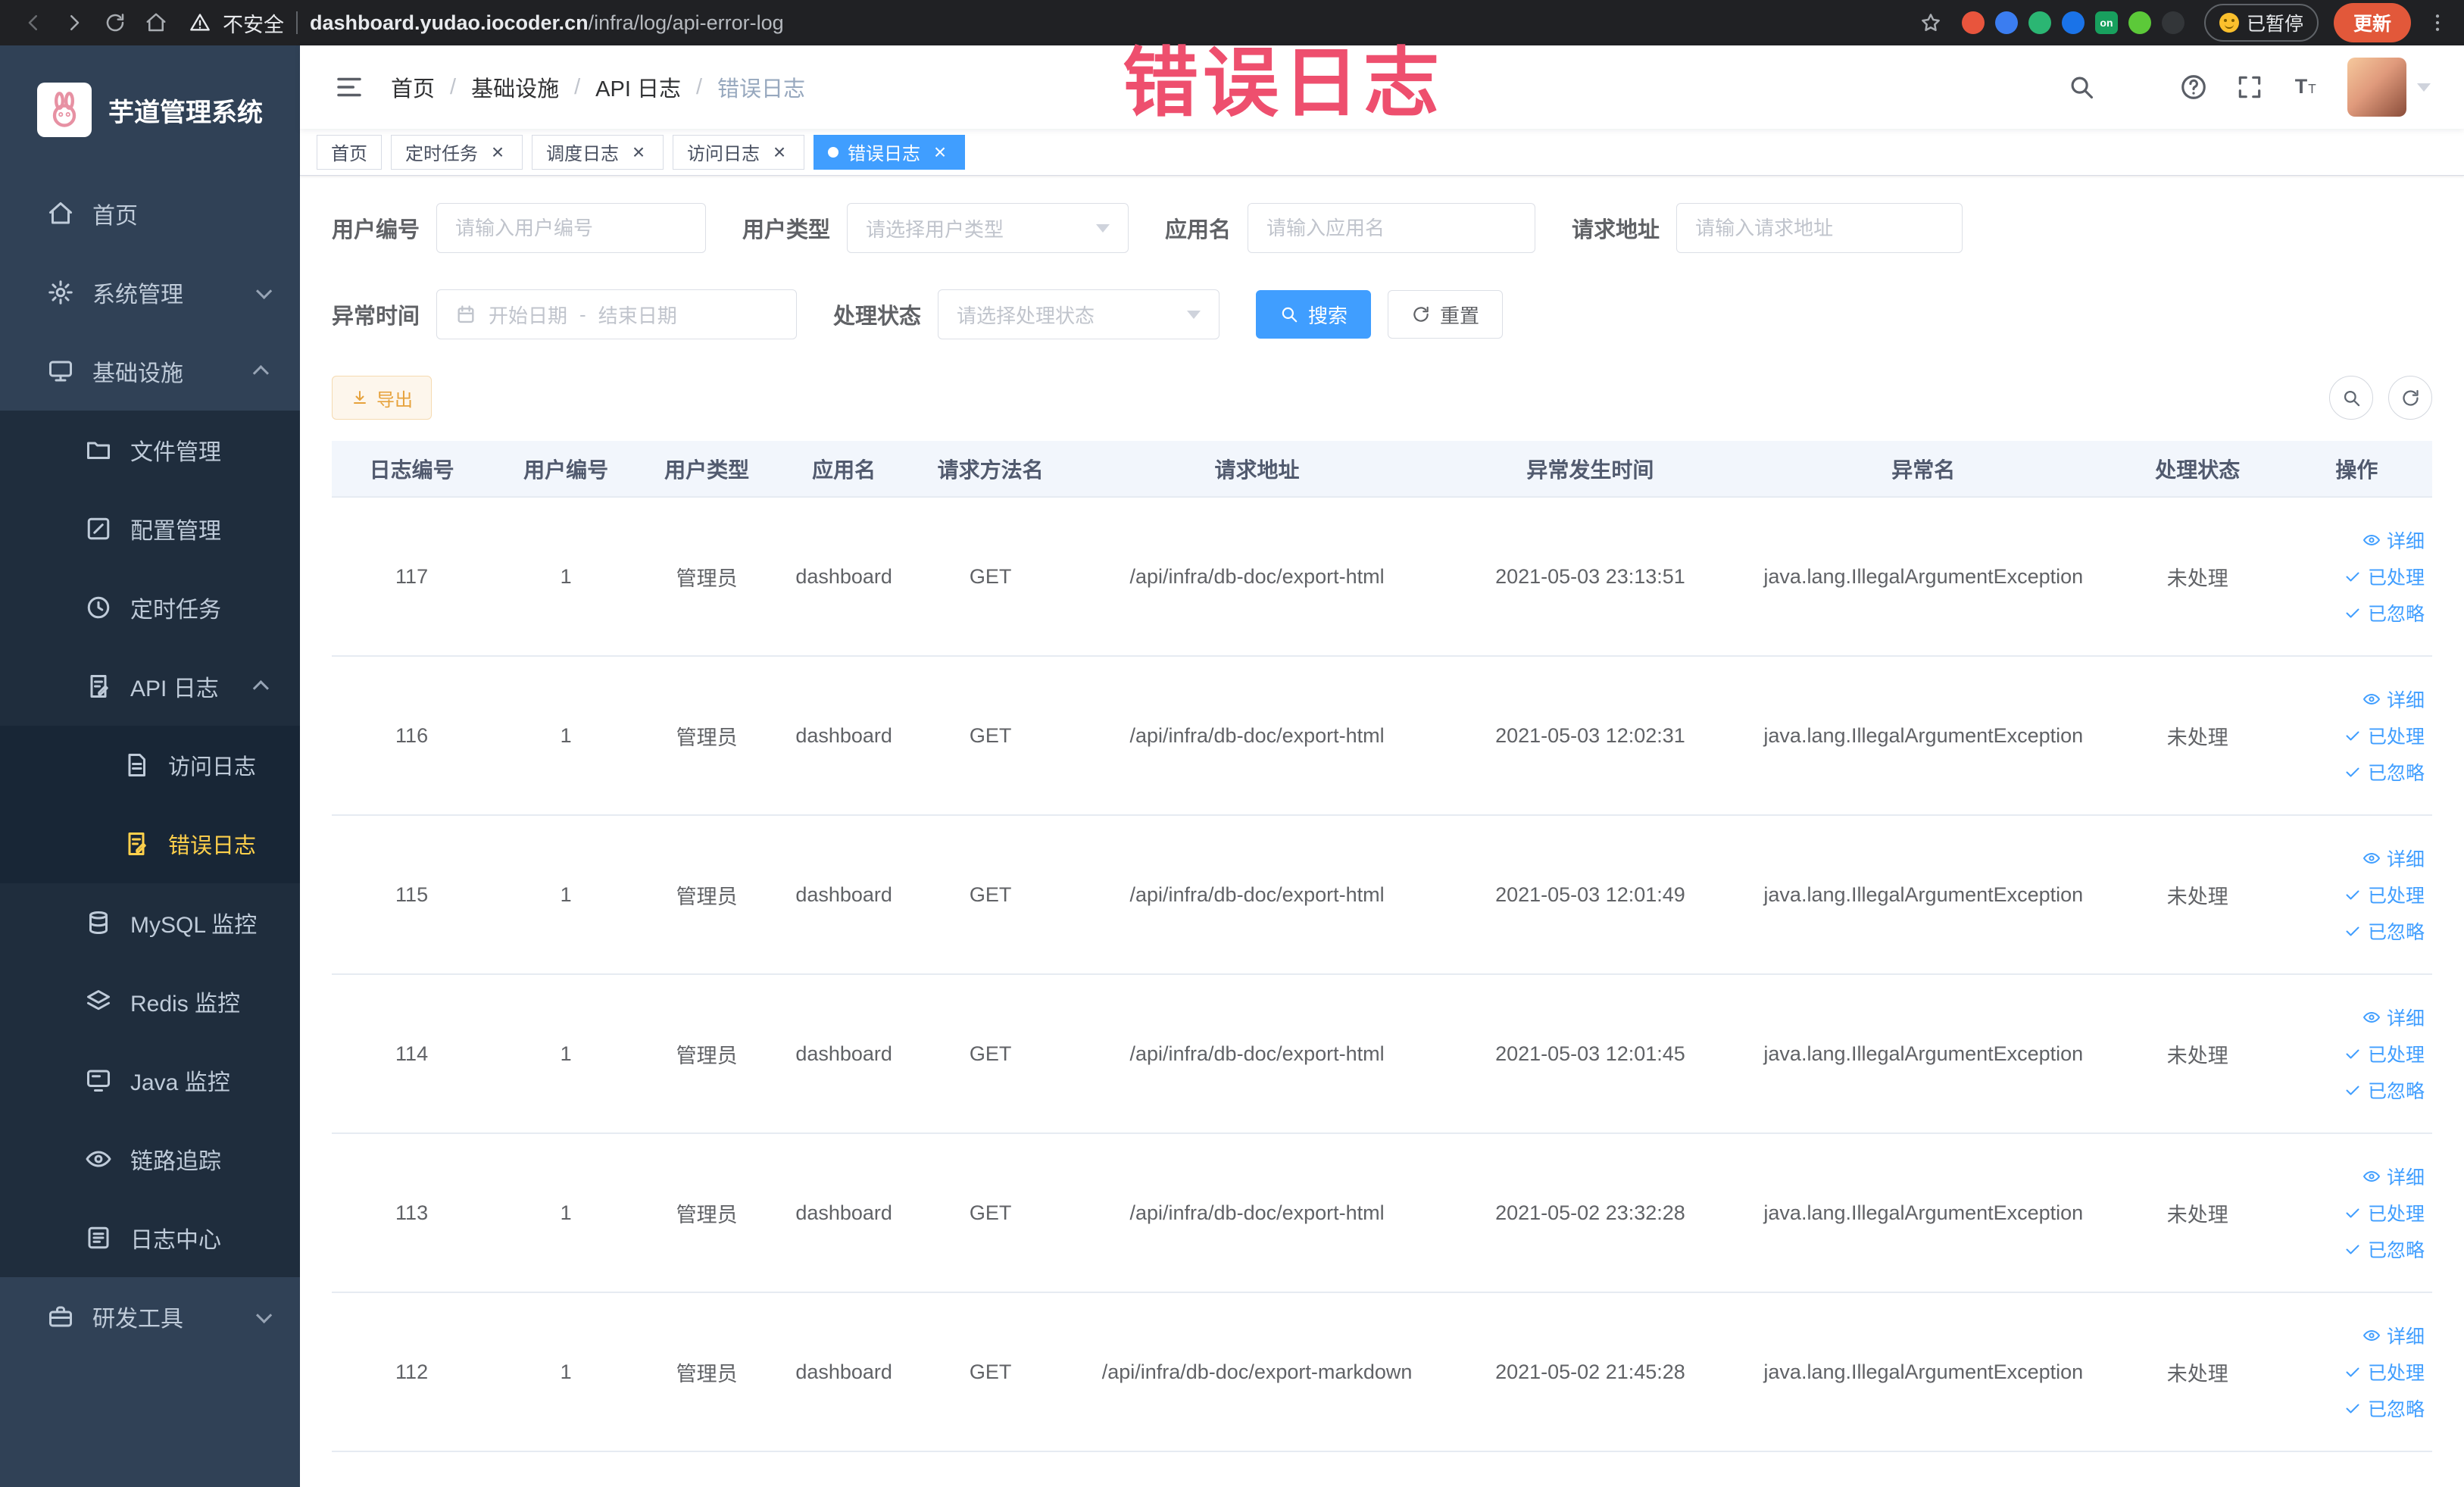 This screenshot has width=2464, height=1487. What do you see at coordinates (1923, 469) in the screenshot?
I see `column-header-exception-name: 异常名` at bounding box center [1923, 469].